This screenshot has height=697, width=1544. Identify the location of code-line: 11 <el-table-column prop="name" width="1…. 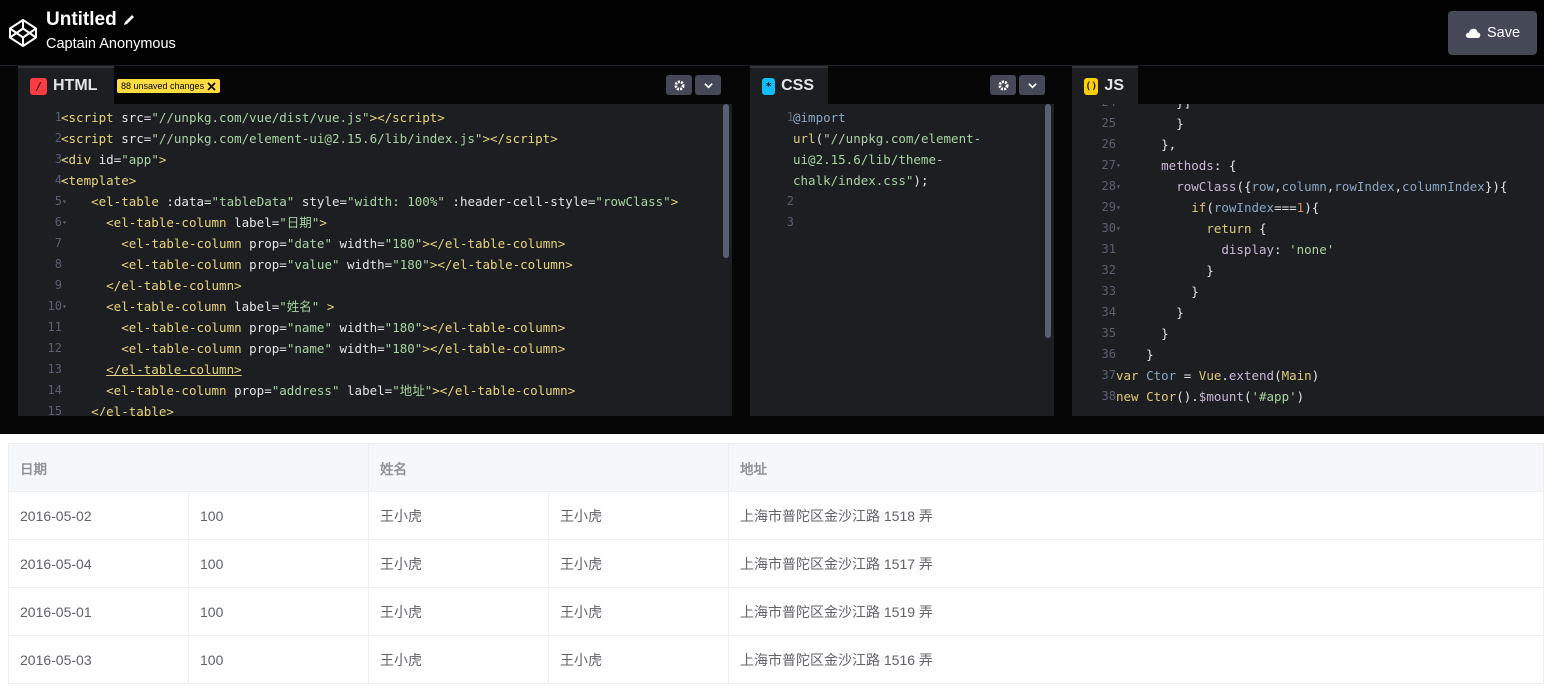
(375, 327).